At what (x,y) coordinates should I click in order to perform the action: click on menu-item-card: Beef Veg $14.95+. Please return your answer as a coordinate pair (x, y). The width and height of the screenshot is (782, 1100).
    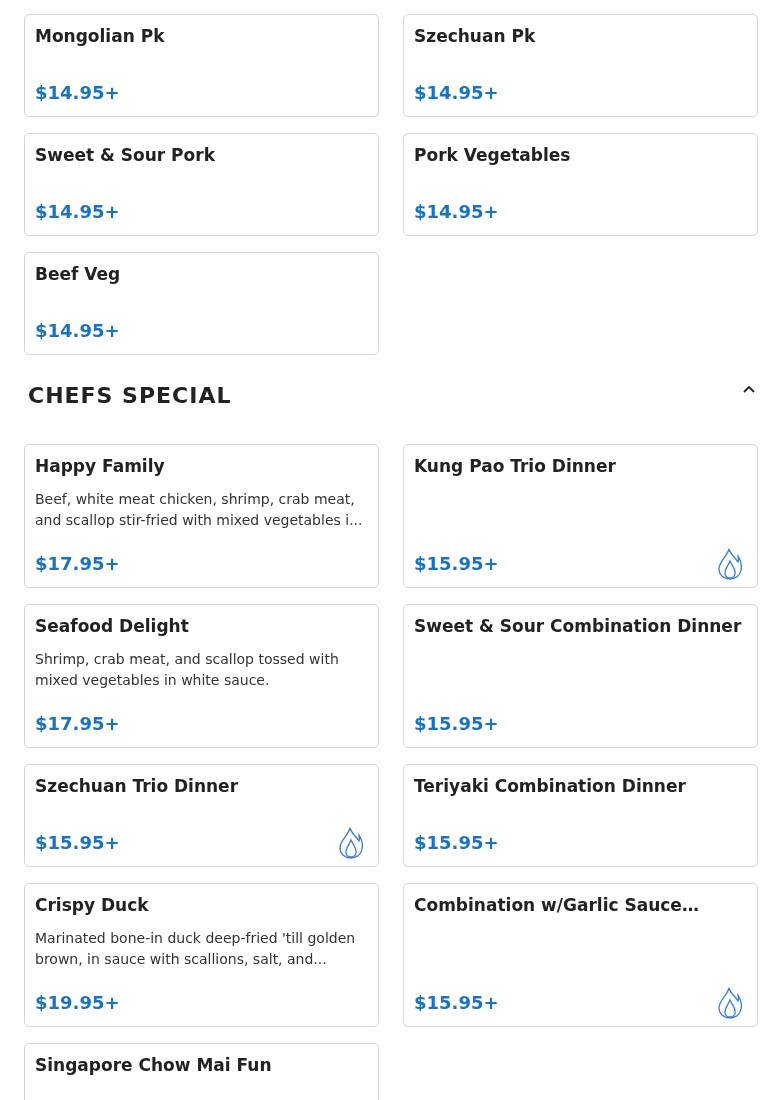
    Looking at the image, I should click on (201, 303).